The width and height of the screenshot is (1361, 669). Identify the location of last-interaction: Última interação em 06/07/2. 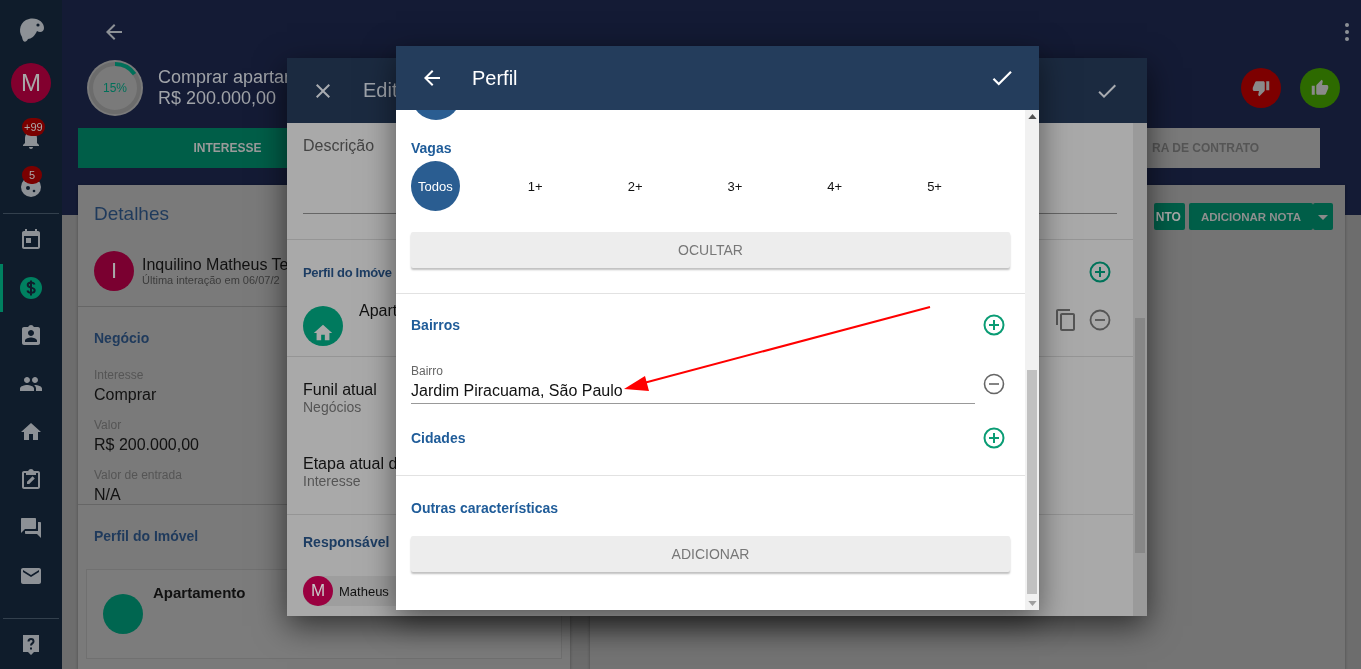
(211, 280).